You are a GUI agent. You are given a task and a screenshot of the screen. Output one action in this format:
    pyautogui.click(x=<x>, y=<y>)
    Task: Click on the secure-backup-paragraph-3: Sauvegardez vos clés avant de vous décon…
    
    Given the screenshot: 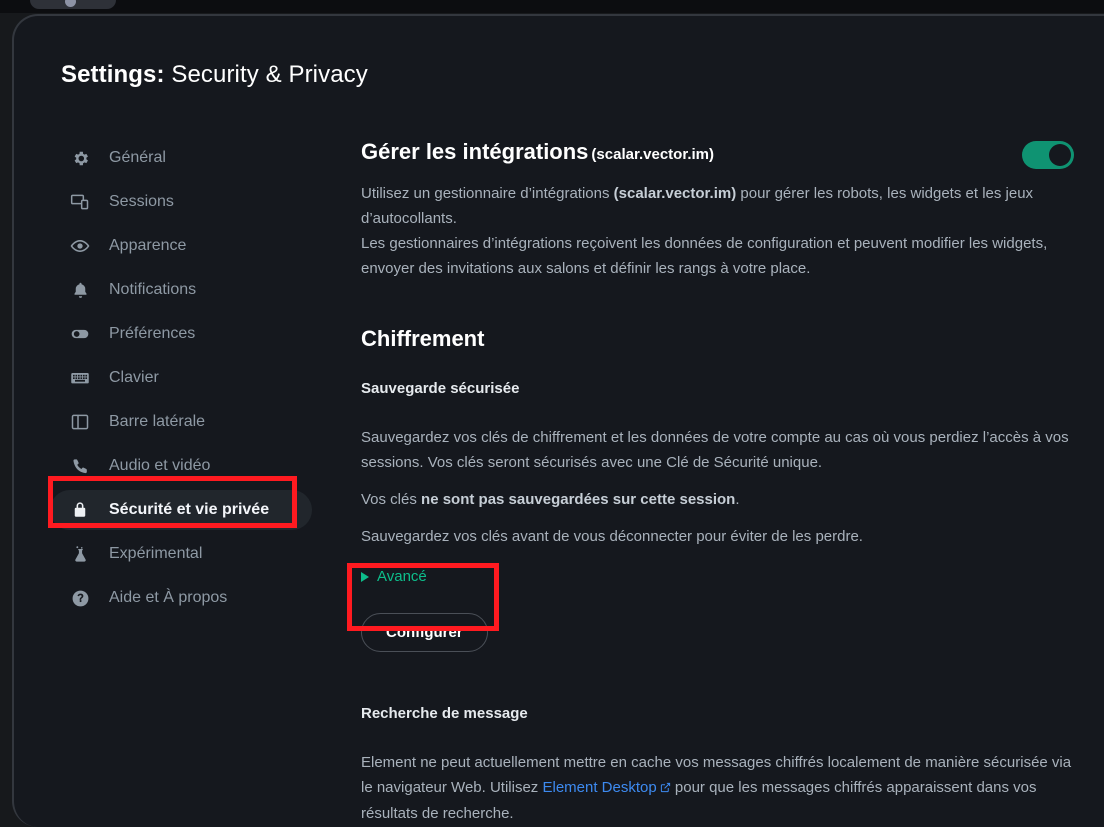 What is the action you would take?
    pyautogui.click(x=612, y=536)
    